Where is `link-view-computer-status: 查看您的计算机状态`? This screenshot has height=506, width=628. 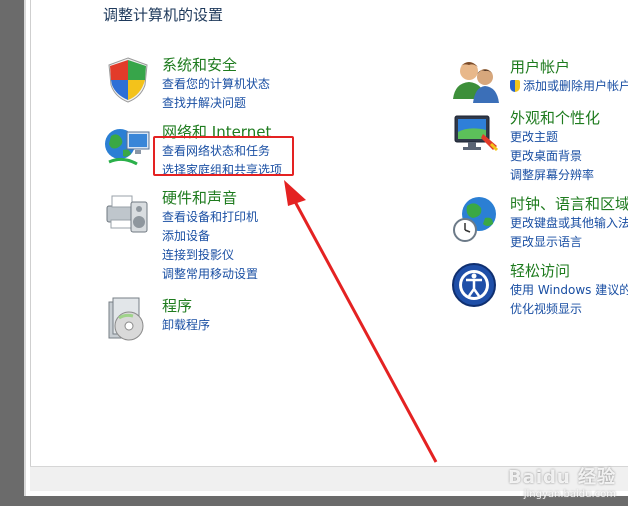
link-view-computer-status: 查看您的计算机状态 is located at coordinates (216, 84).